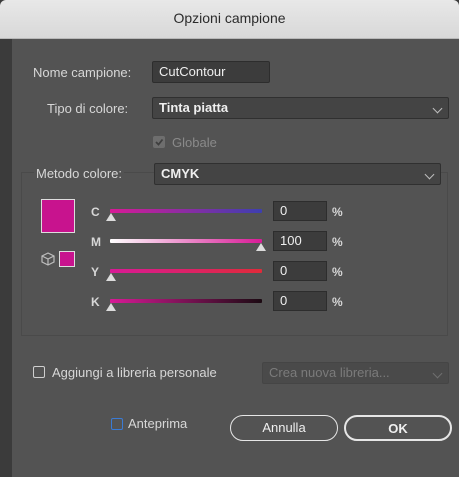 The height and width of the screenshot is (477, 459). What do you see at coordinates (82, 72) in the screenshot?
I see `swatch-name-label: Nome campione:` at bounding box center [82, 72].